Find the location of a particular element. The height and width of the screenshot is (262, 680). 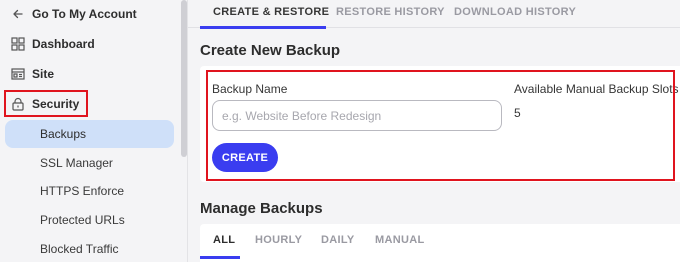

sidebar-subitem-https-enforce: HTTPS Enforce is located at coordinates (89, 191).